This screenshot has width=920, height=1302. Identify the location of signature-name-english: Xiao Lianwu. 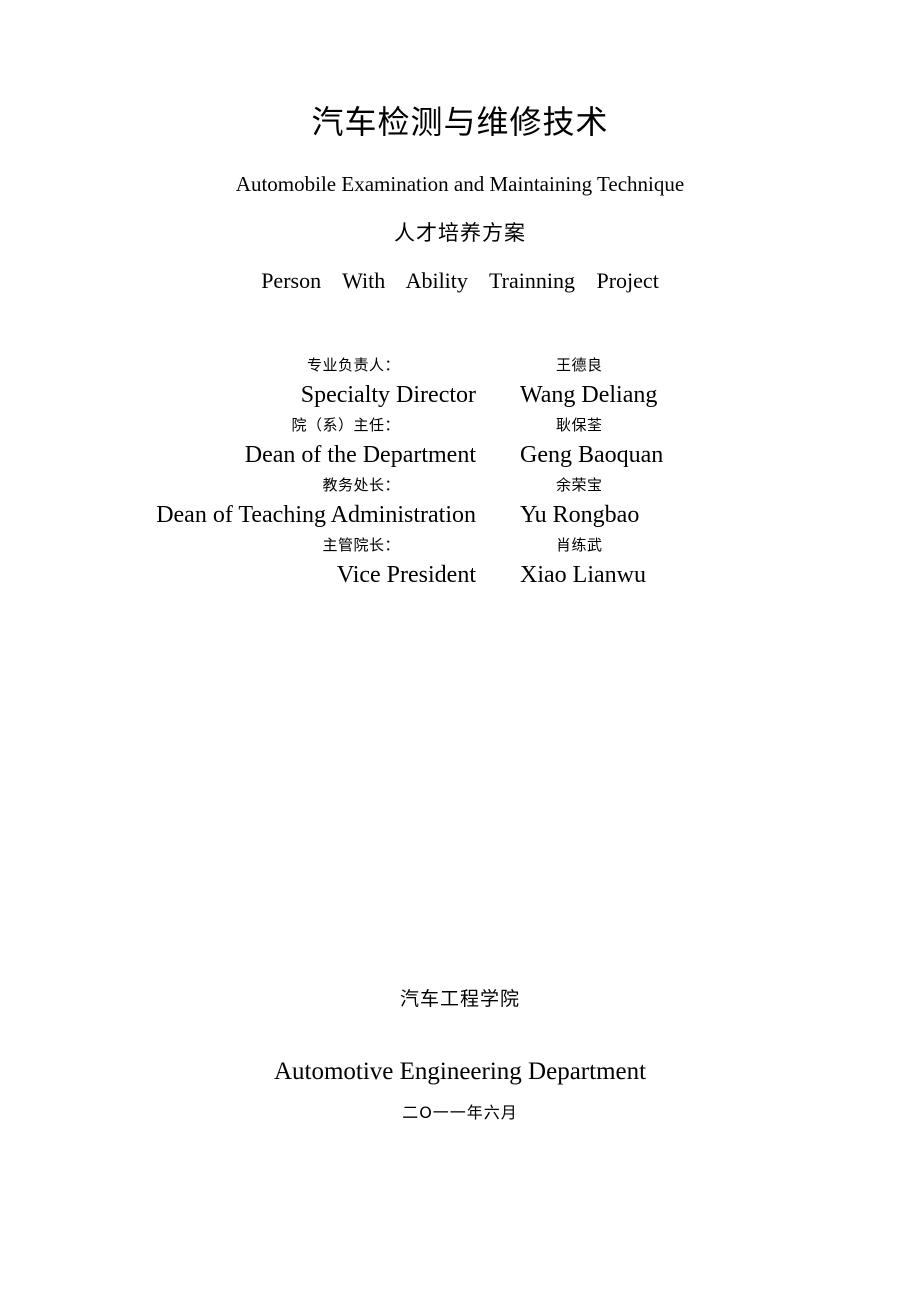
(583, 575).